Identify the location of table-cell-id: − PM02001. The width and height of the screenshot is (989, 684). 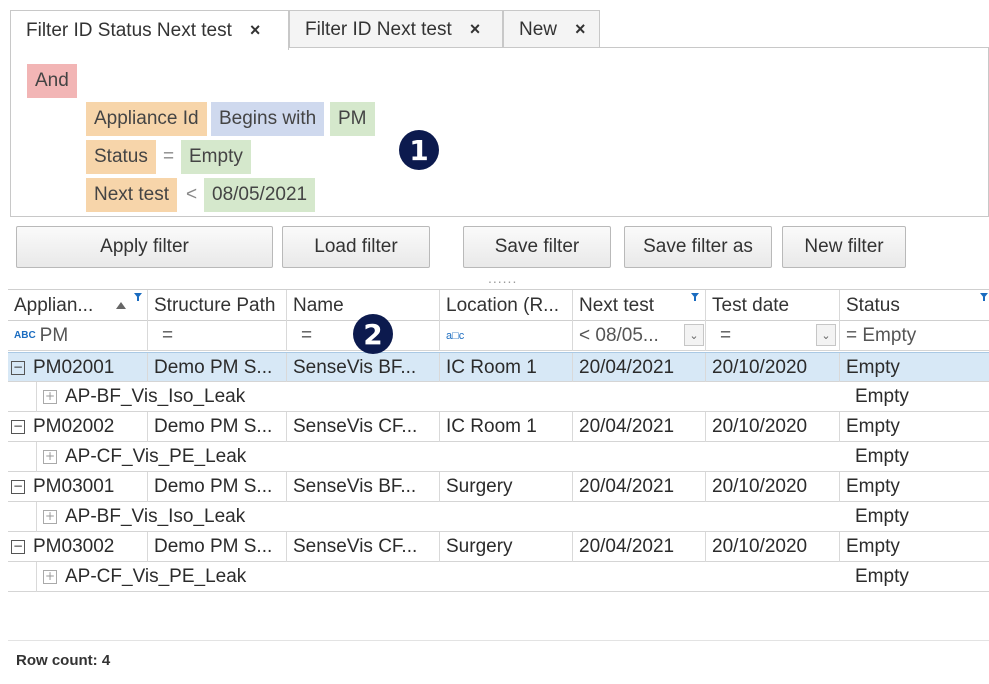
(78, 368).